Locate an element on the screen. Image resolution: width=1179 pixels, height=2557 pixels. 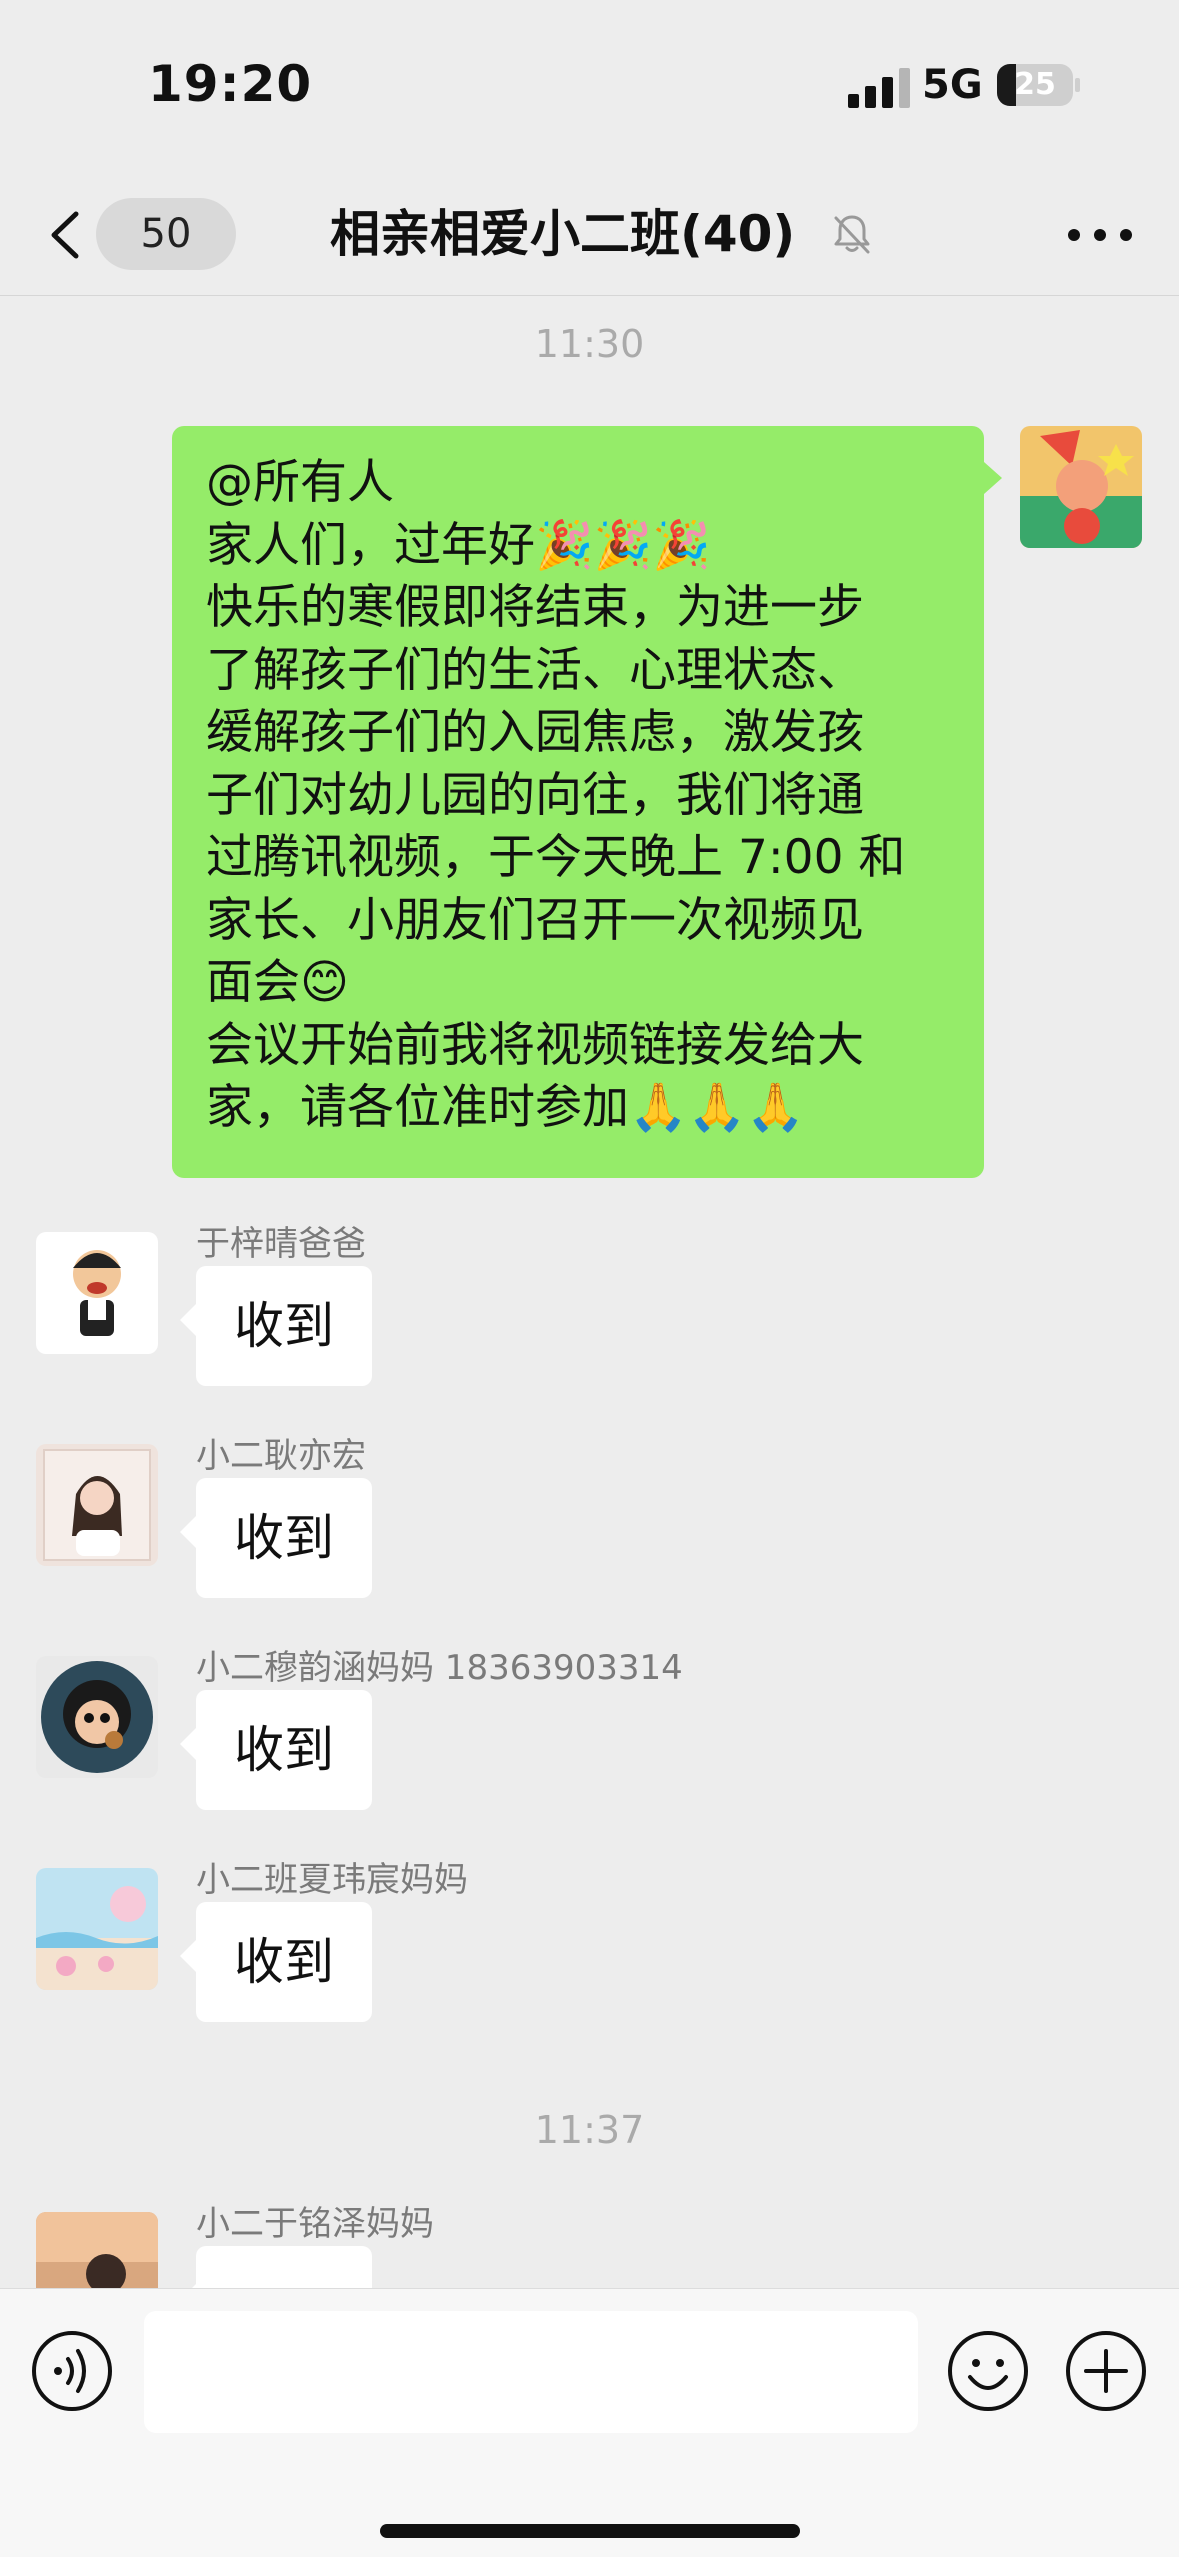
input-bar is located at coordinates (589, 2422).